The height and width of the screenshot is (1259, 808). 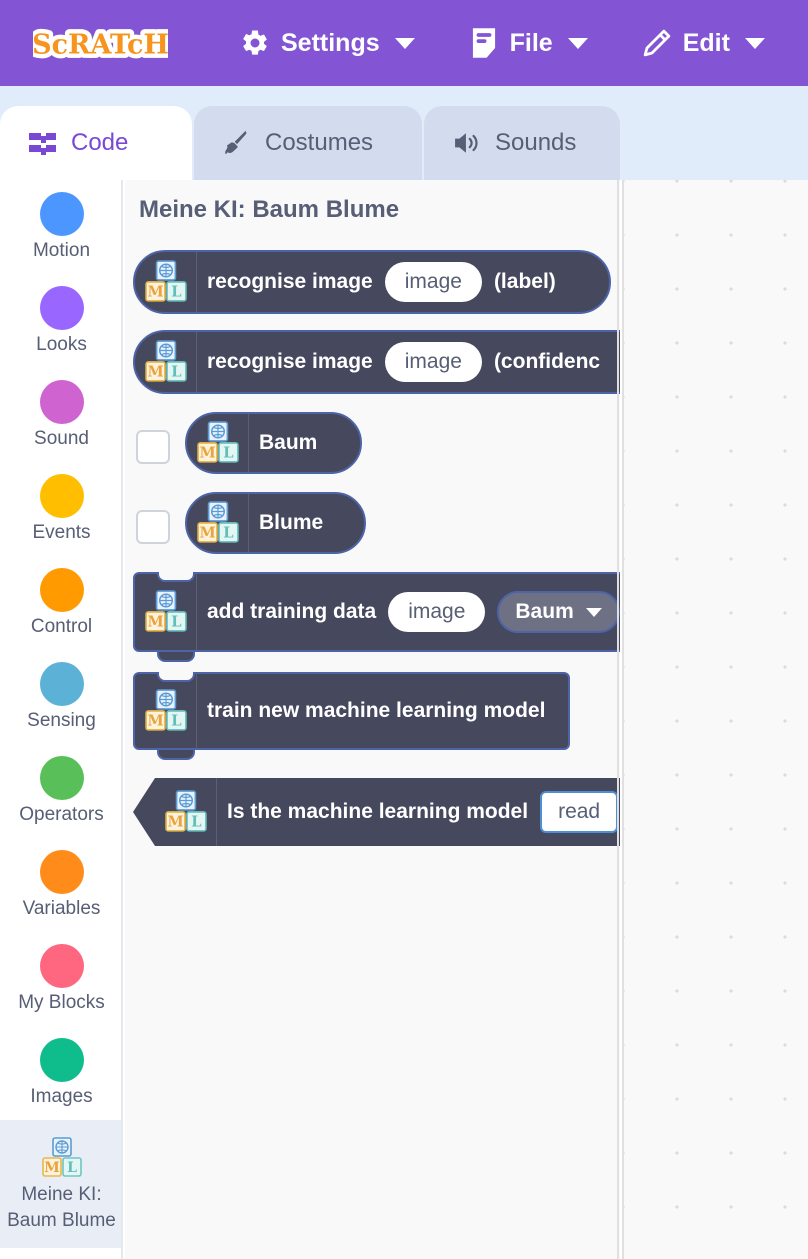 I want to click on block-suffix: (label), so click(x=524, y=281).